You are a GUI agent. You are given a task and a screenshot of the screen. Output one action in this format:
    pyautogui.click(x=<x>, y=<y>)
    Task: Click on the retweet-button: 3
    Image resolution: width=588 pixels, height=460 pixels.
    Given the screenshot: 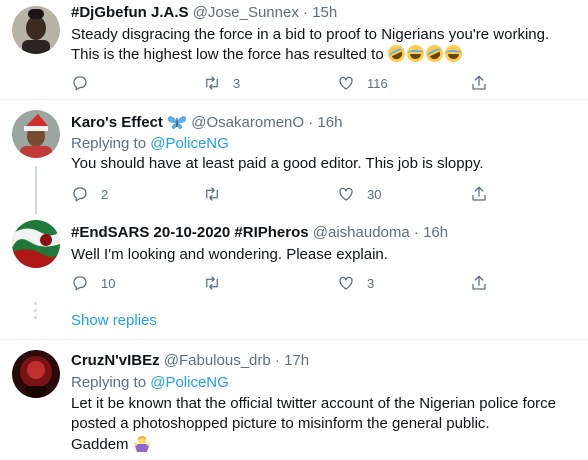 What is the action you would take?
    pyautogui.click(x=221, y=83)
    